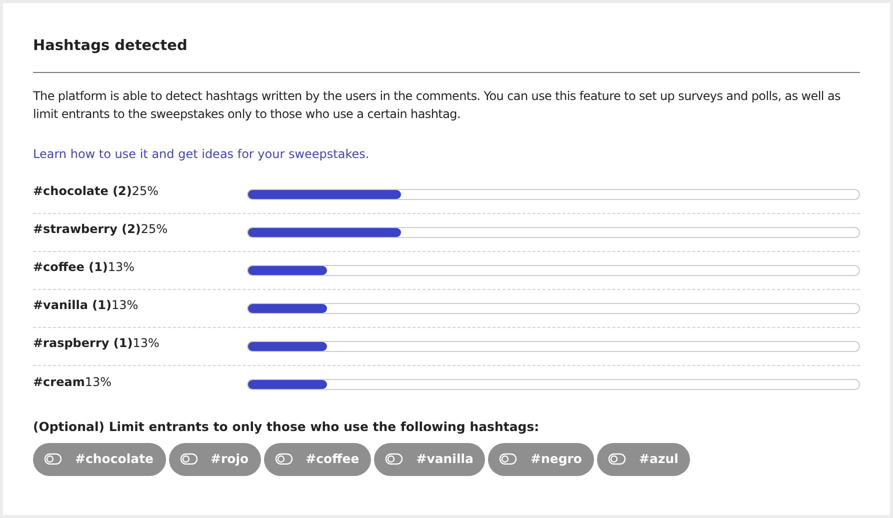  What do you see at coordinates (59, 382) in the screenshot?
I see `hashtag-label: #cream` at bounding box center [59, 382].